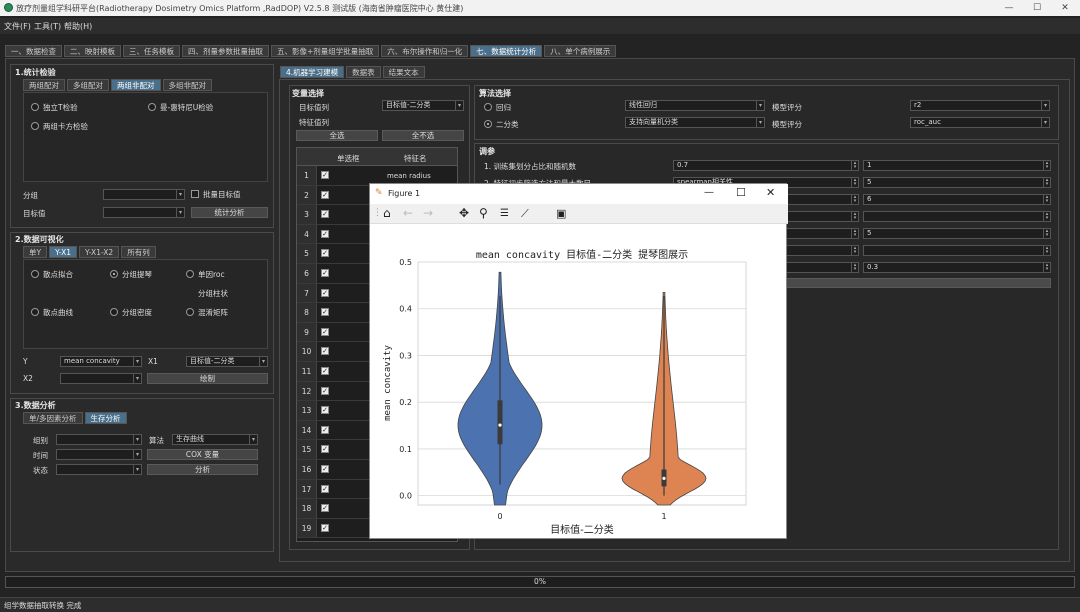 This screenshot has height=612, width=1080. Describe the element at coordinates (957, 165) in the screenshot. I see `param-field: 1 ▴ ▾` at that location.